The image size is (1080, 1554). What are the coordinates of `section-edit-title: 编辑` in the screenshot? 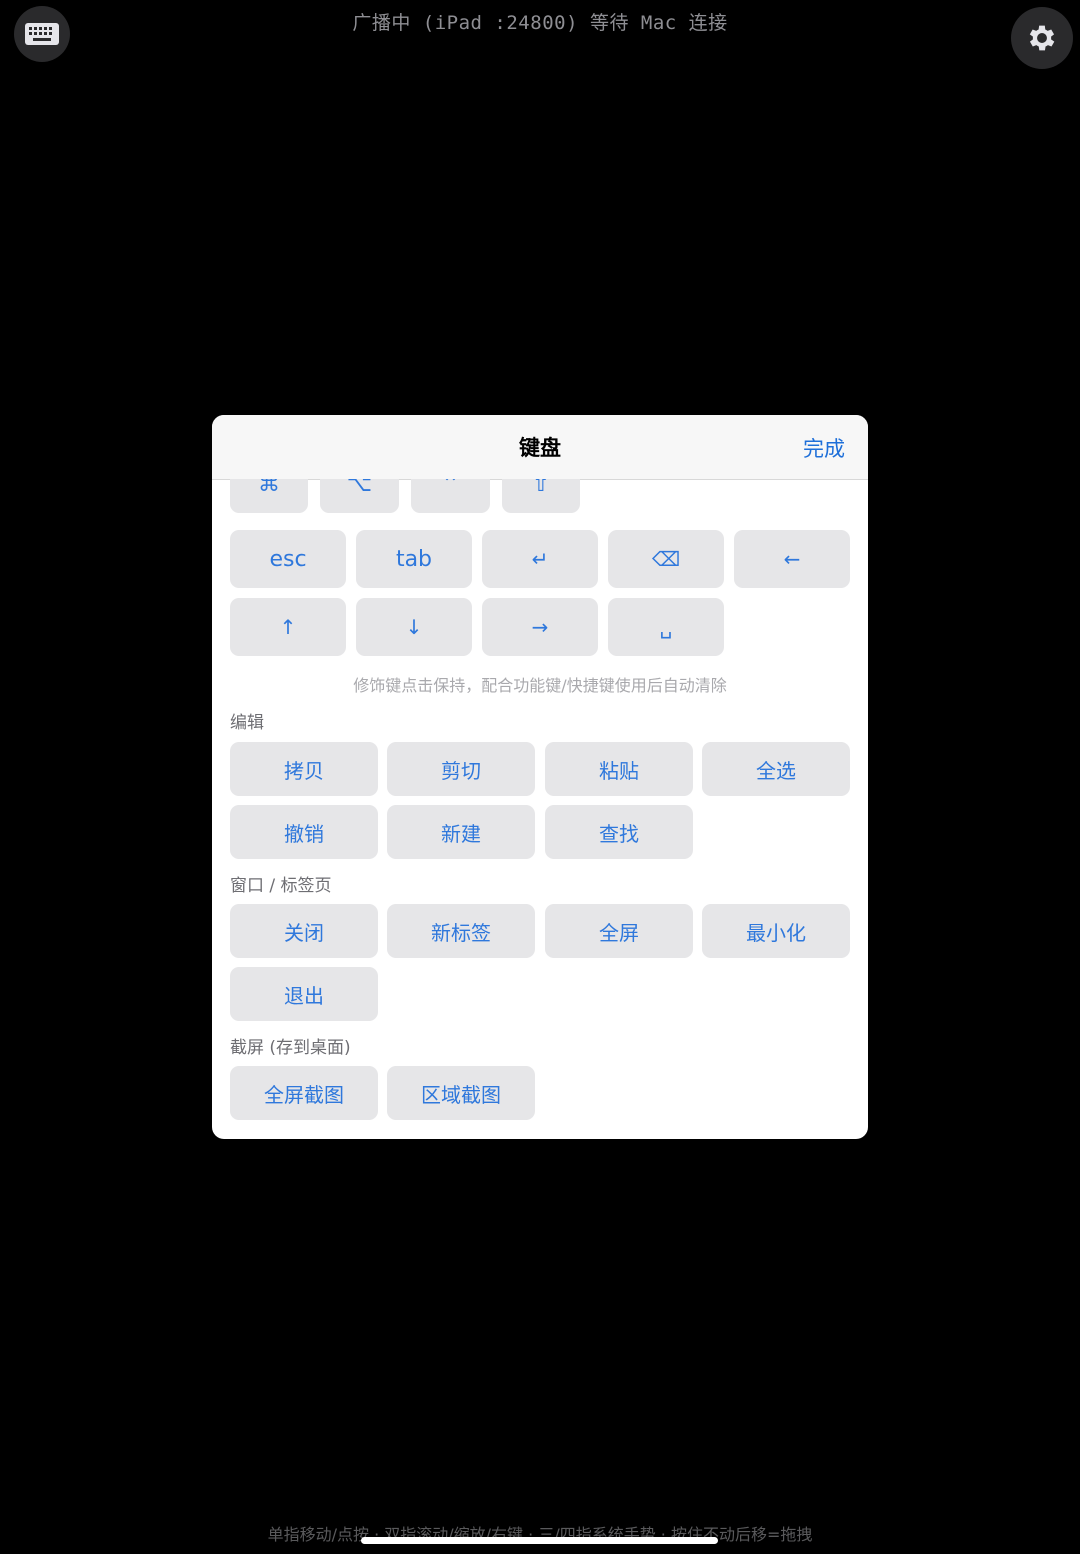 It's located at (247, 723).